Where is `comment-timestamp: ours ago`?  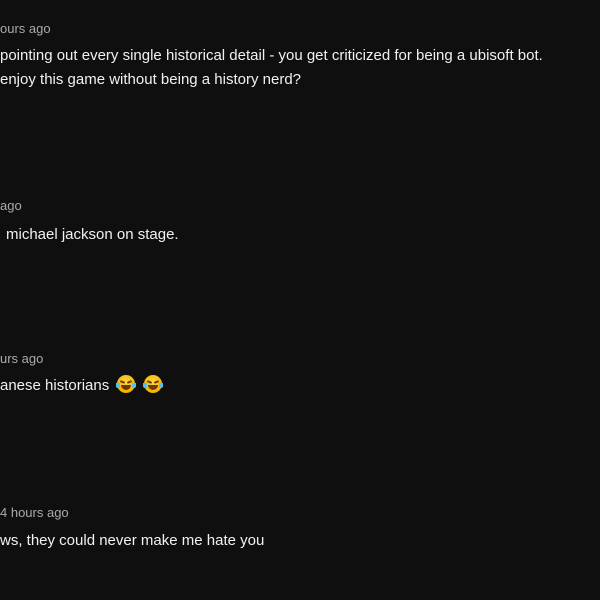 comment-timestamp: ours ago is located at coordinates (25, 29).